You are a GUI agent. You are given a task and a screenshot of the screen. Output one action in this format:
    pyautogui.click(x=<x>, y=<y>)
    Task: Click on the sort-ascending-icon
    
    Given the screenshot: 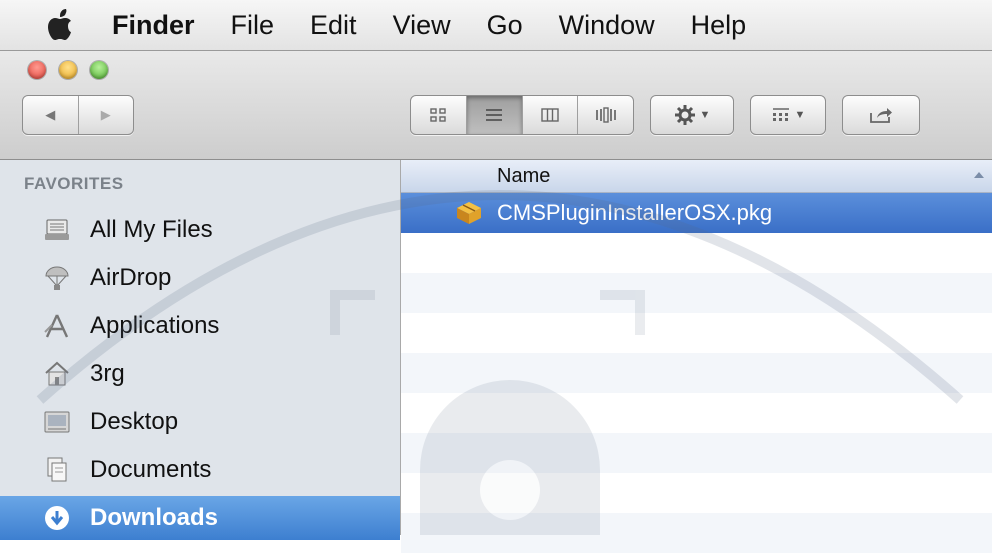 What is the action you would take?
    pyautogui.click(x=979, y=175)
    